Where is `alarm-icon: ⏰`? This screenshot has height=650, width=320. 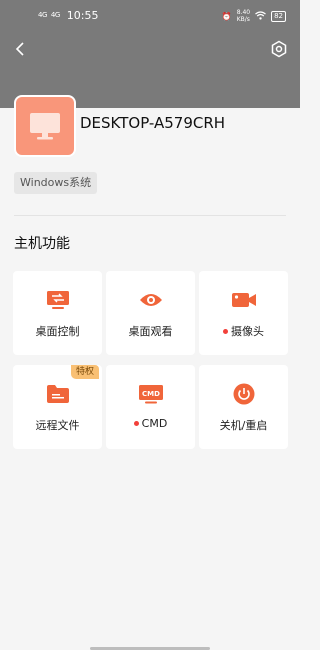 alarm-icon: ⏰ is located at coordinates (226, 16).